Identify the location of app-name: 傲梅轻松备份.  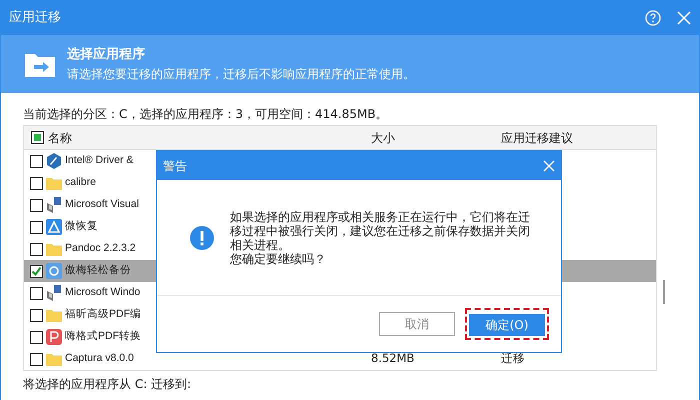
(98, 270).